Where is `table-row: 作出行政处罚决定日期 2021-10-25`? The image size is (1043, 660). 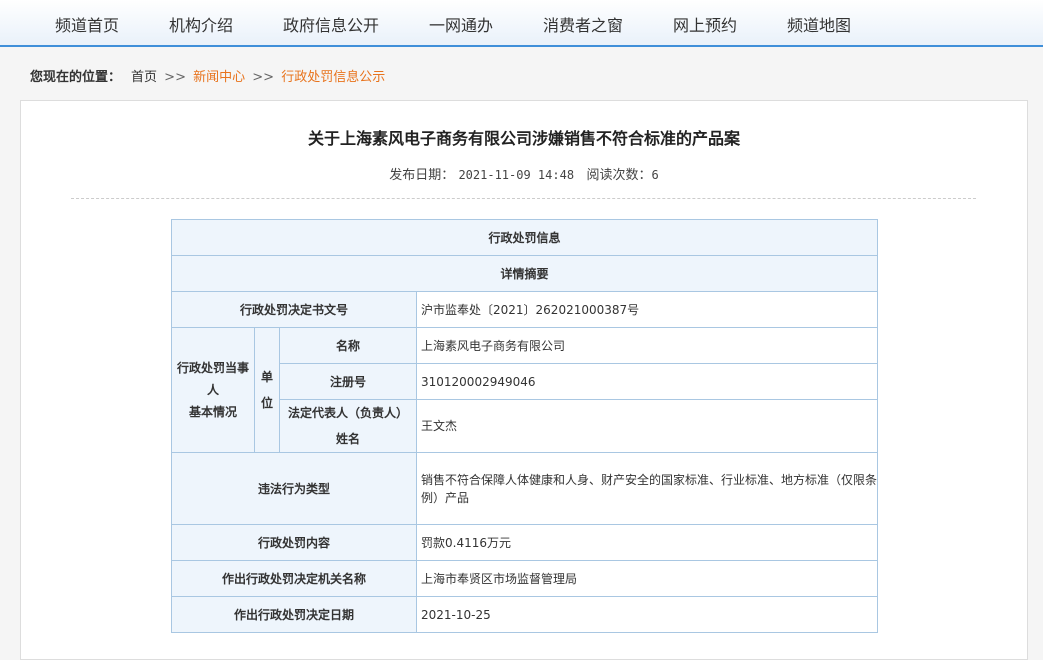
table-row: 作出行政处罚决定日期 2021-10-25 is located at coordinates (525, 614).